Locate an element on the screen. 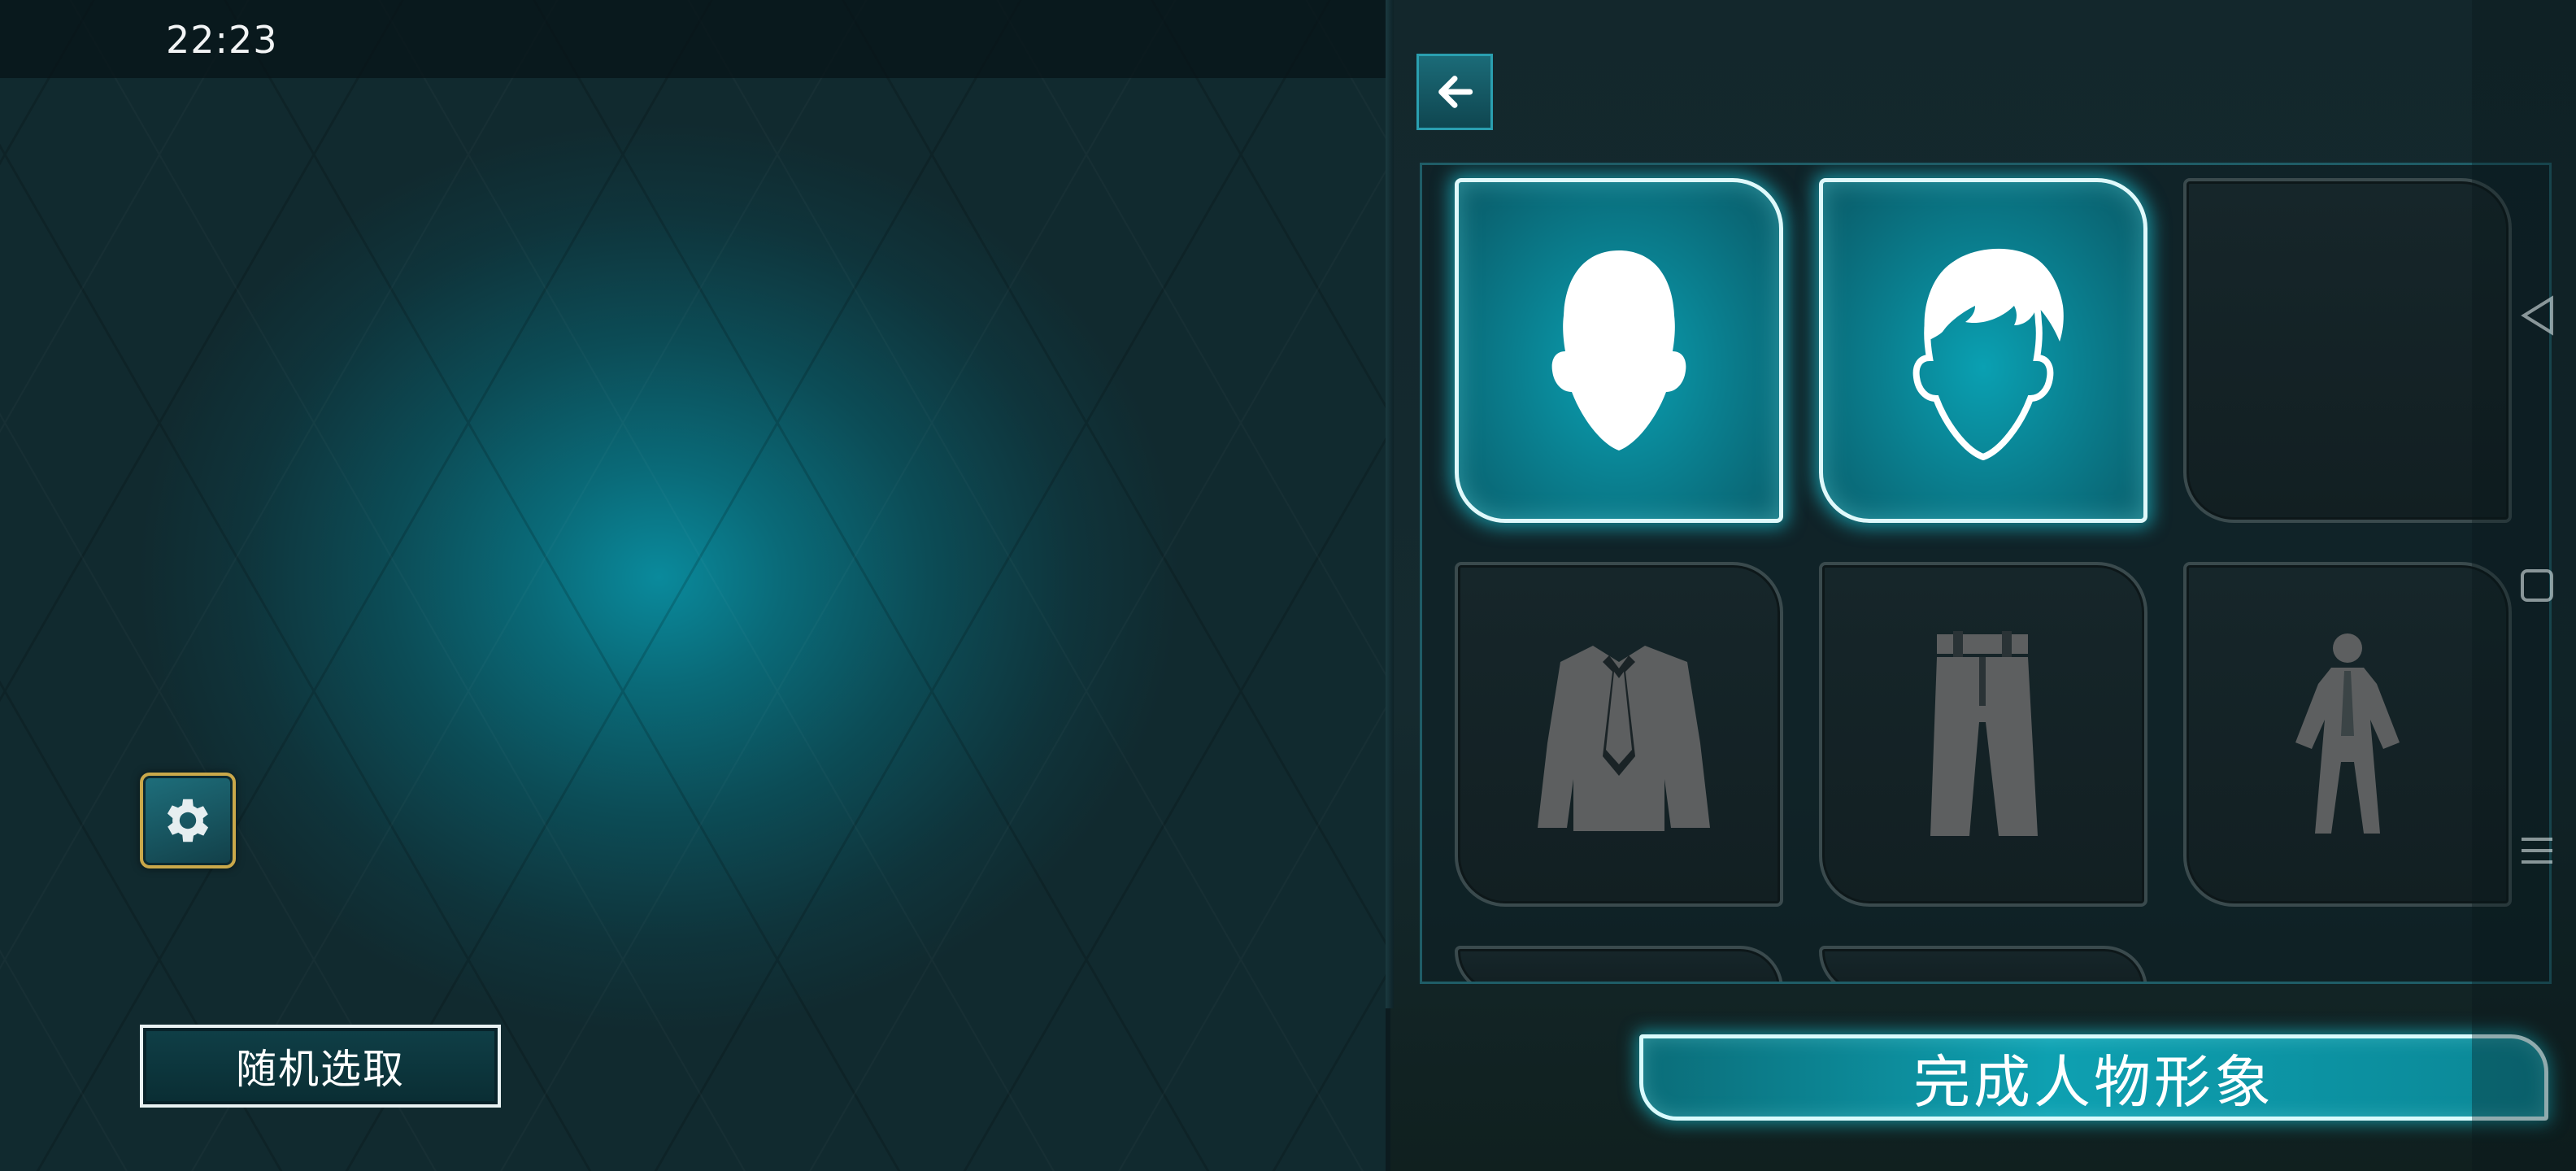 This screenshot has height=1171, width=2576. settings-button is located at coordinates (188, 820).